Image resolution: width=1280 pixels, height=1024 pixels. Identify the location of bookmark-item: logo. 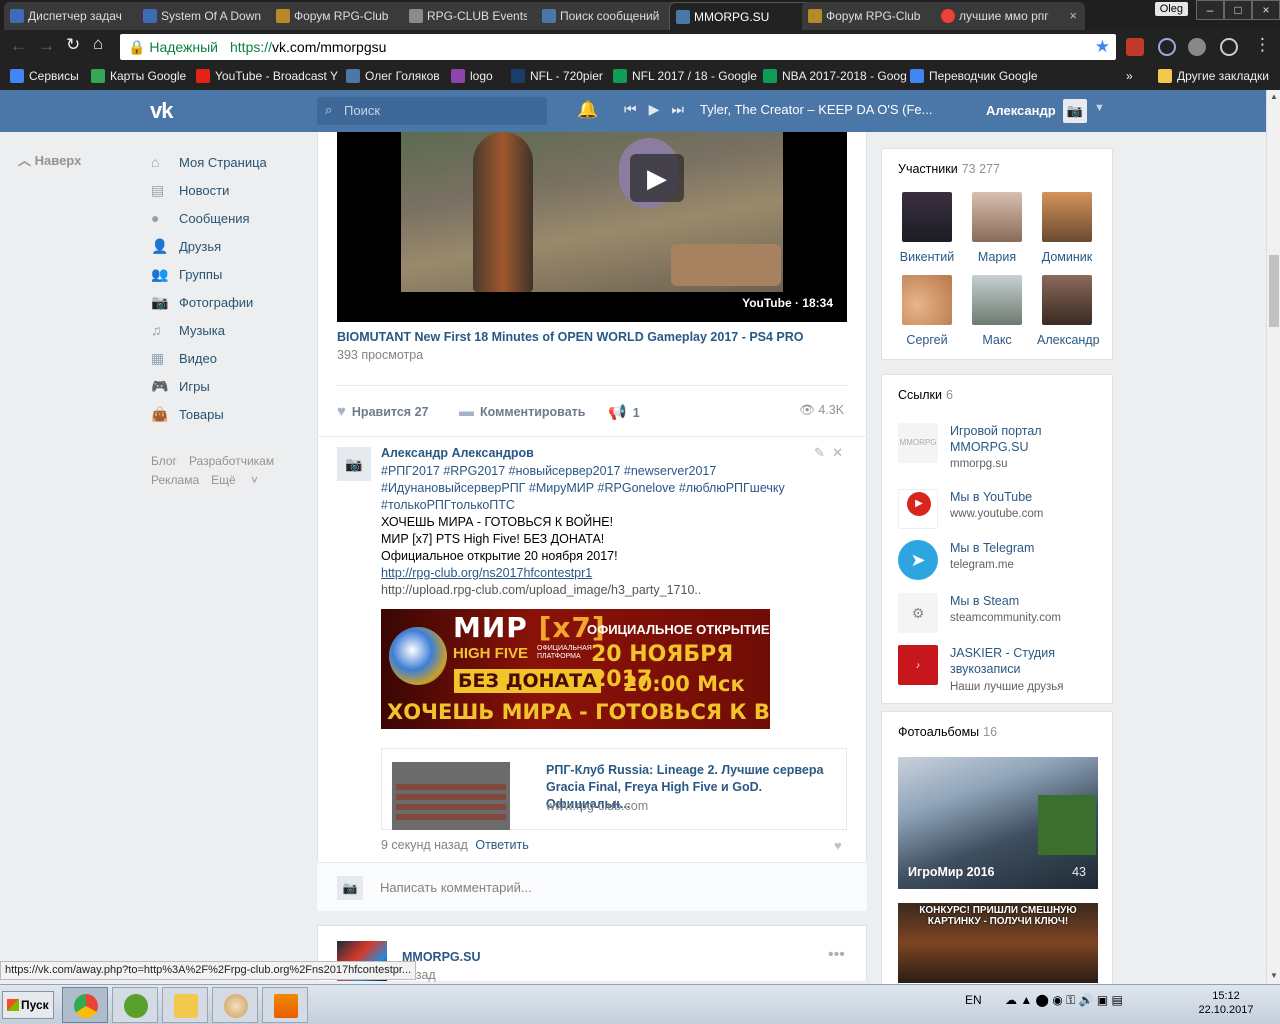
(472, 76).